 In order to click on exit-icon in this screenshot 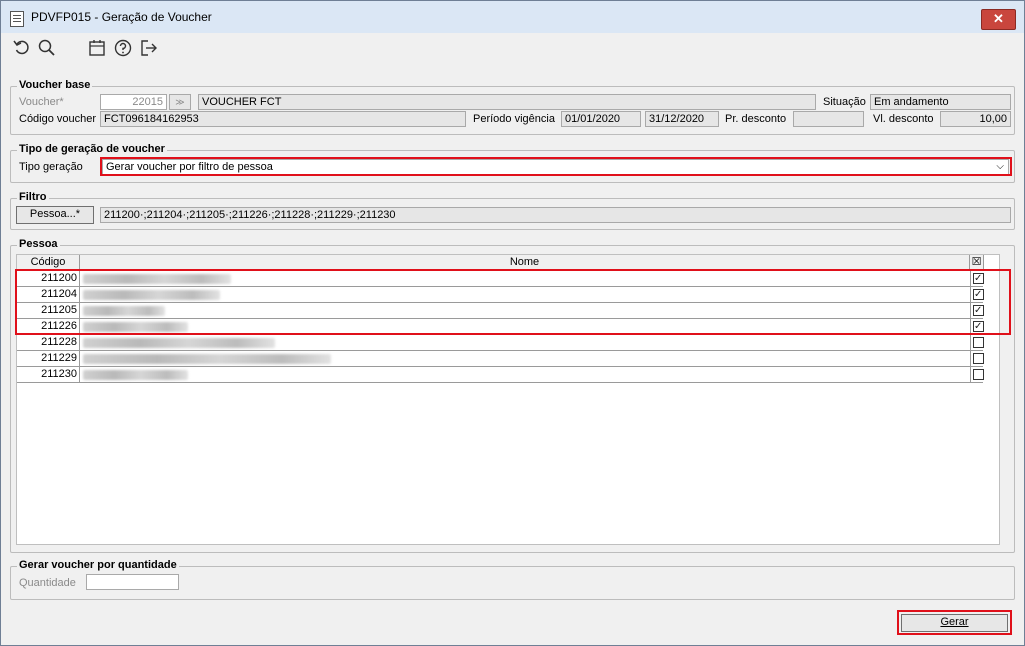, I will do `click(149, 48)`.